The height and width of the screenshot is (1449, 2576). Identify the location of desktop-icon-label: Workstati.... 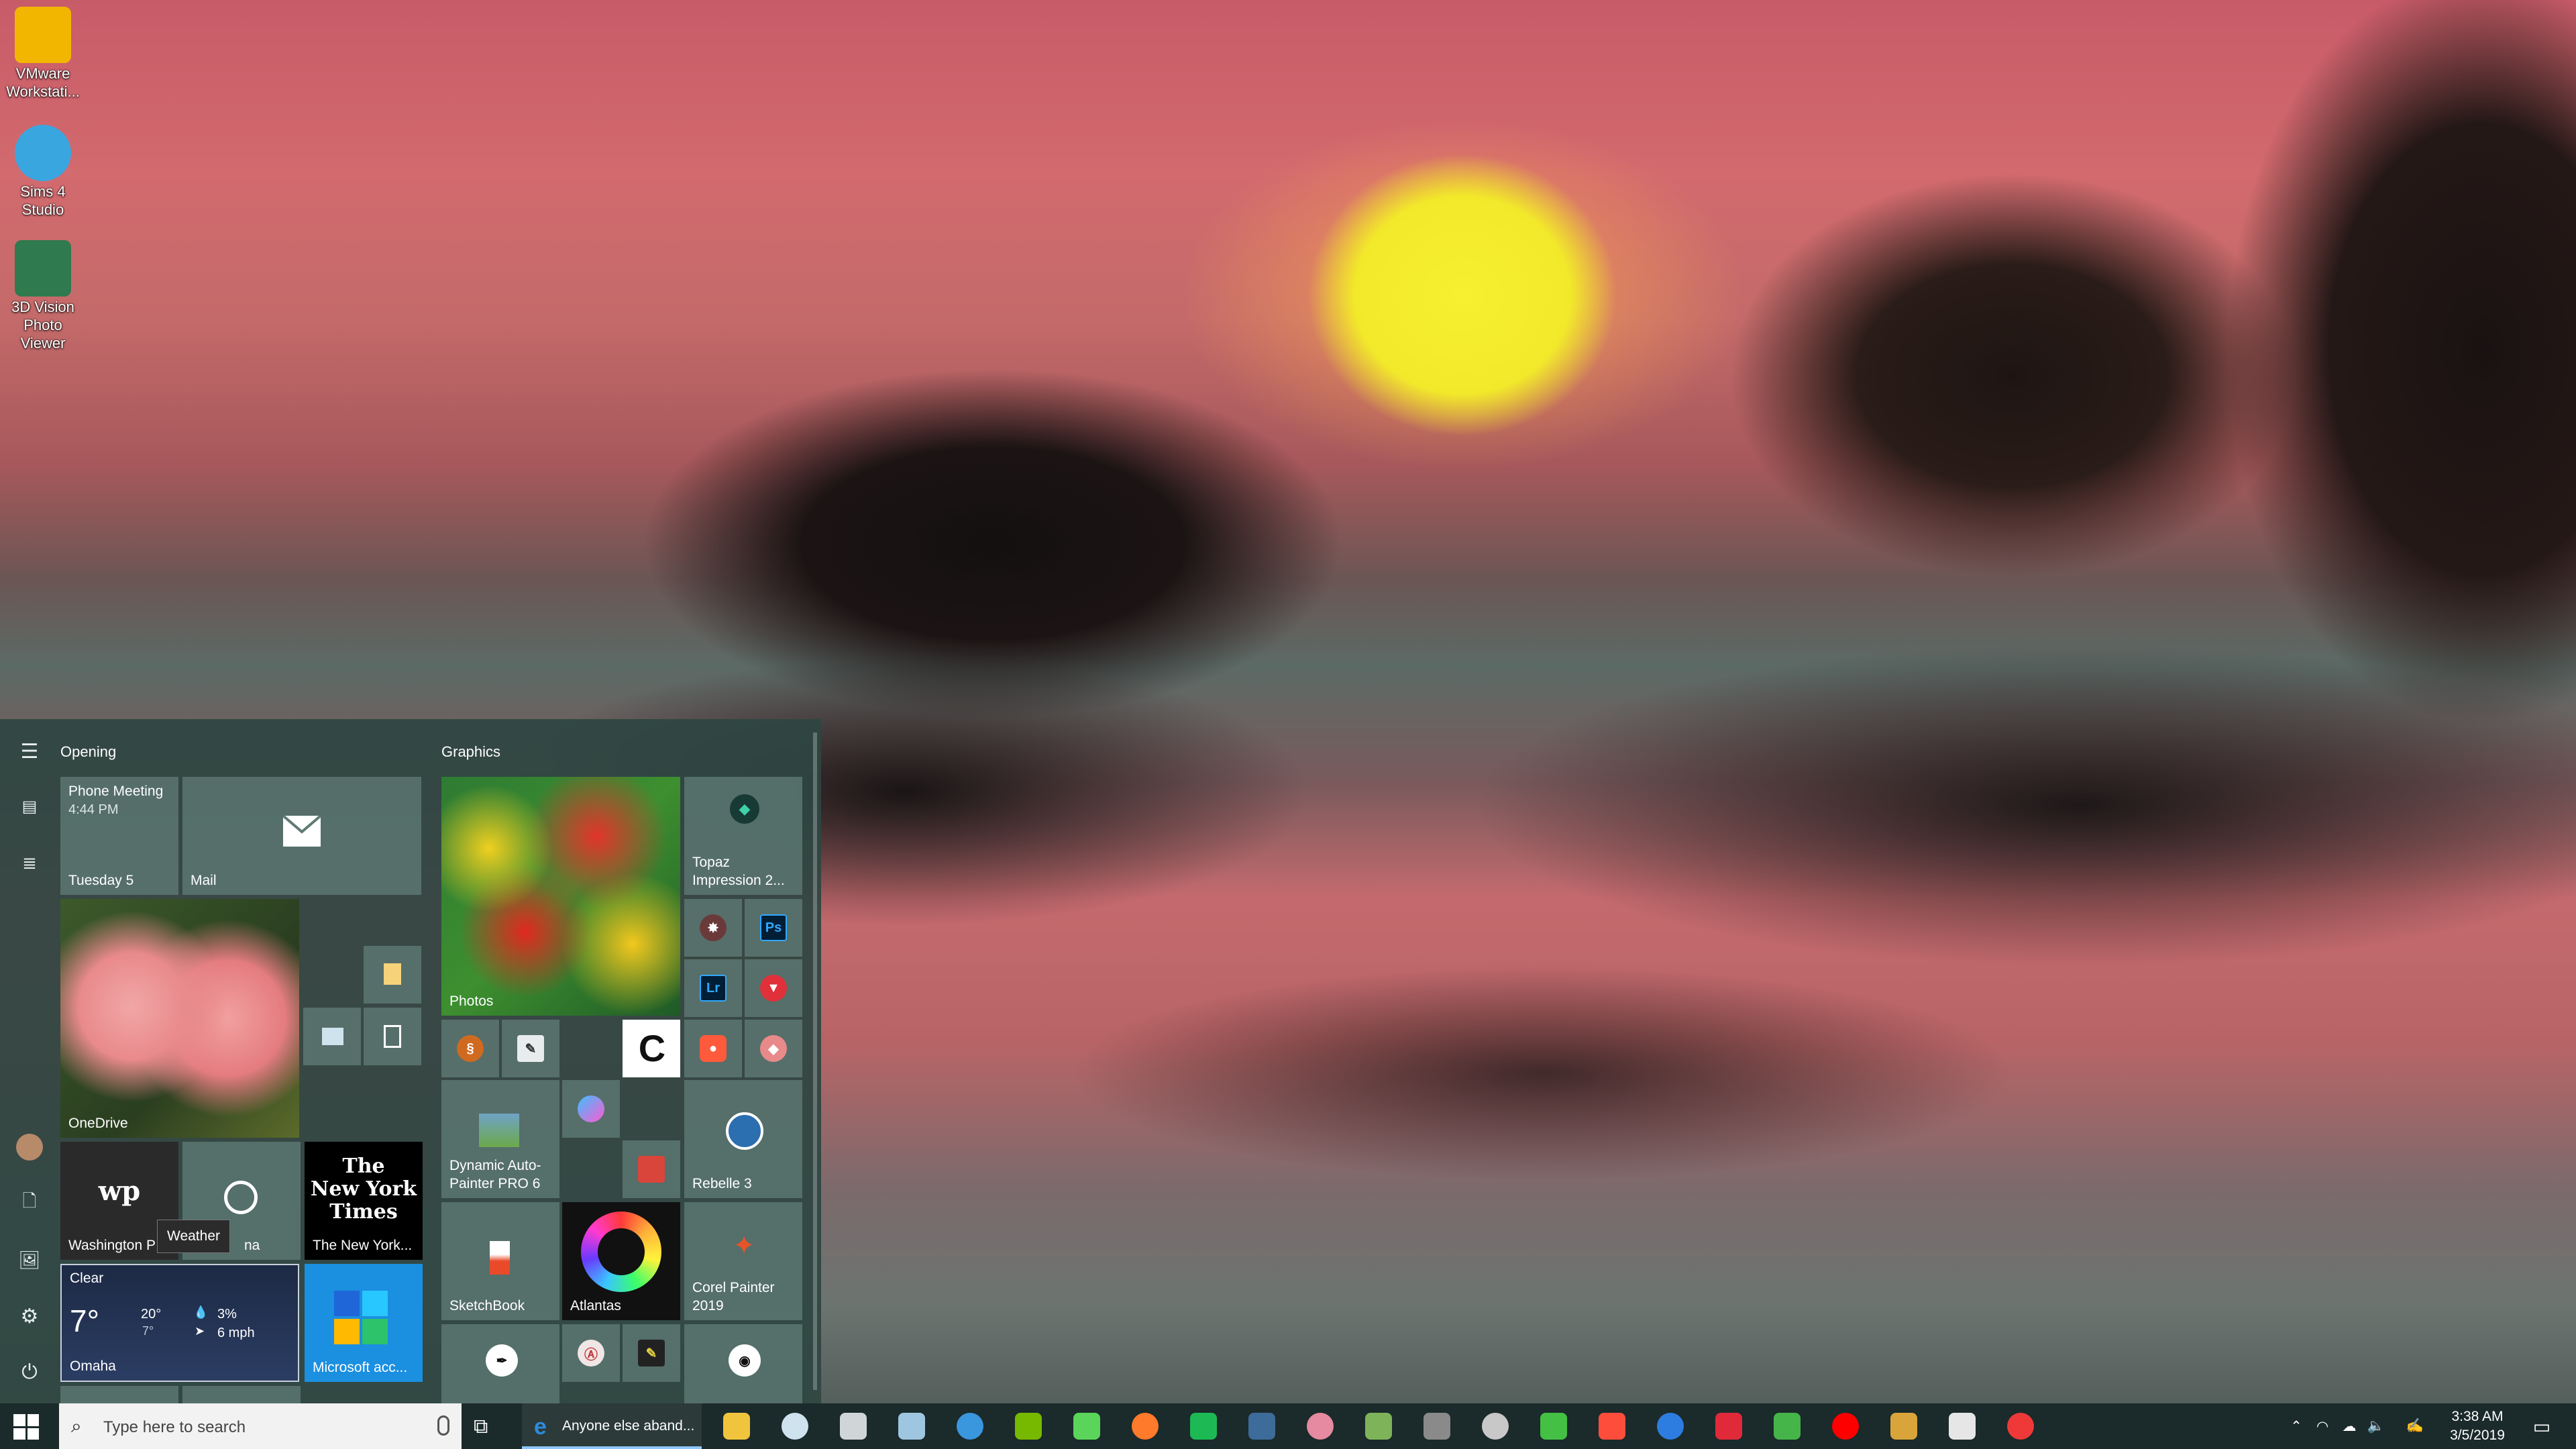
(43, 91).